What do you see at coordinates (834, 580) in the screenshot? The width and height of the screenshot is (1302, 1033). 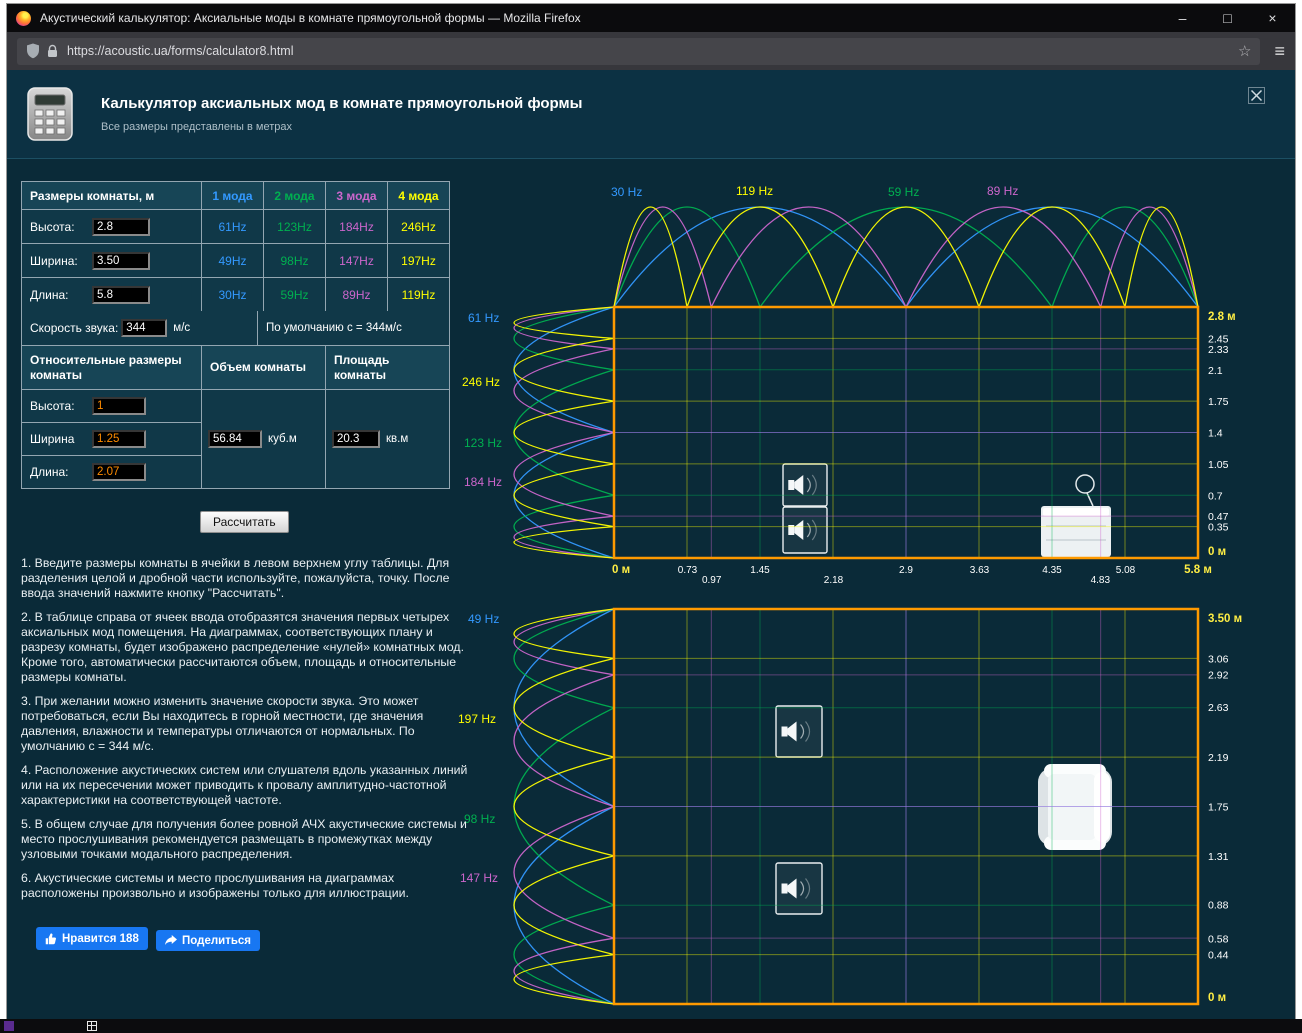 I see `axis-label: 2.18` at bounding box center [834, 580].